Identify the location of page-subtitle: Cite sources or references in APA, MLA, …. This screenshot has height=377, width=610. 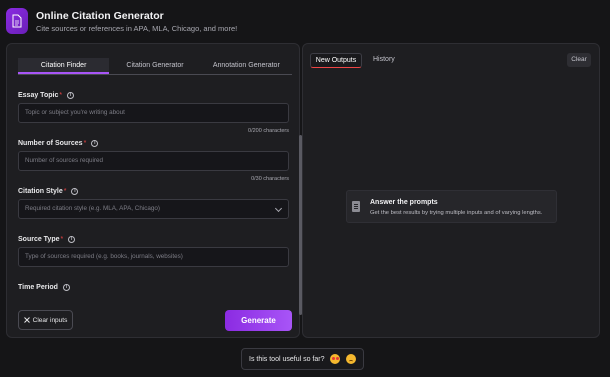
(137, 28).